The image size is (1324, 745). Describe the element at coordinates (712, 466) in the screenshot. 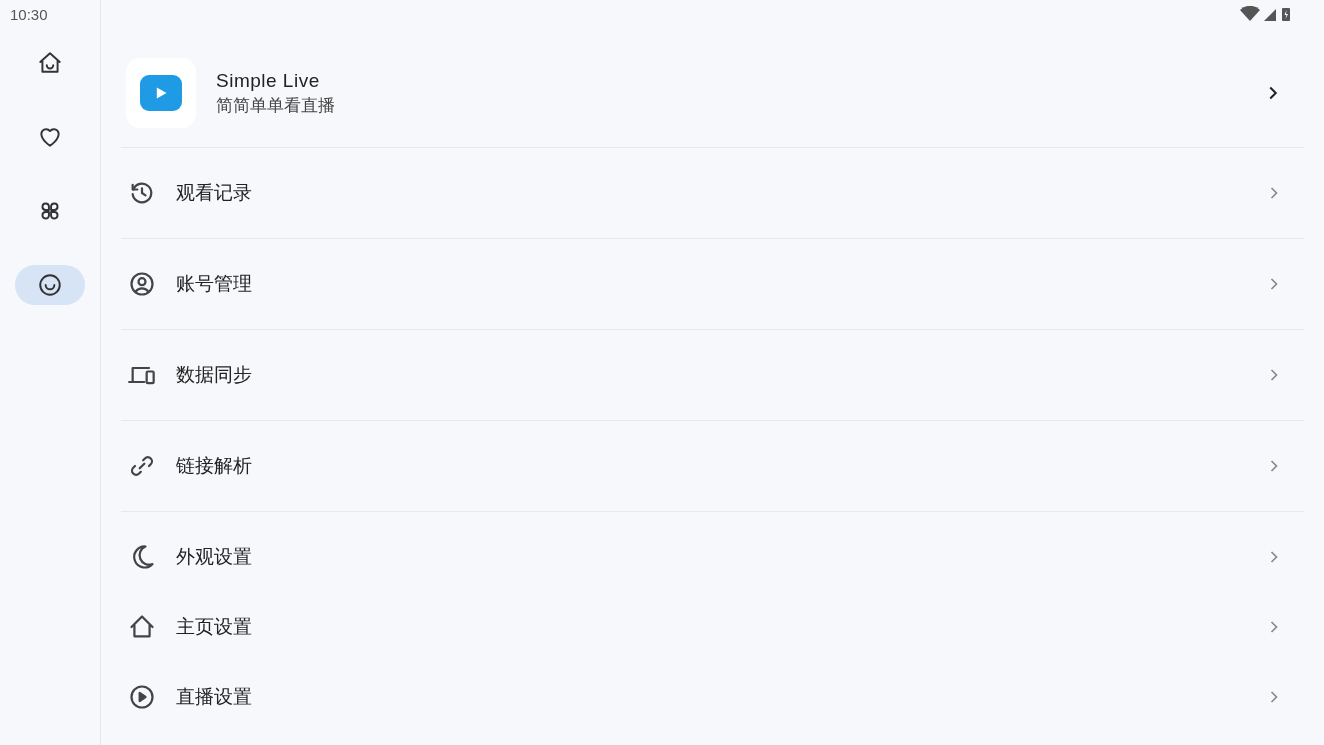

I see `menu-item: 链接解析` at that location.